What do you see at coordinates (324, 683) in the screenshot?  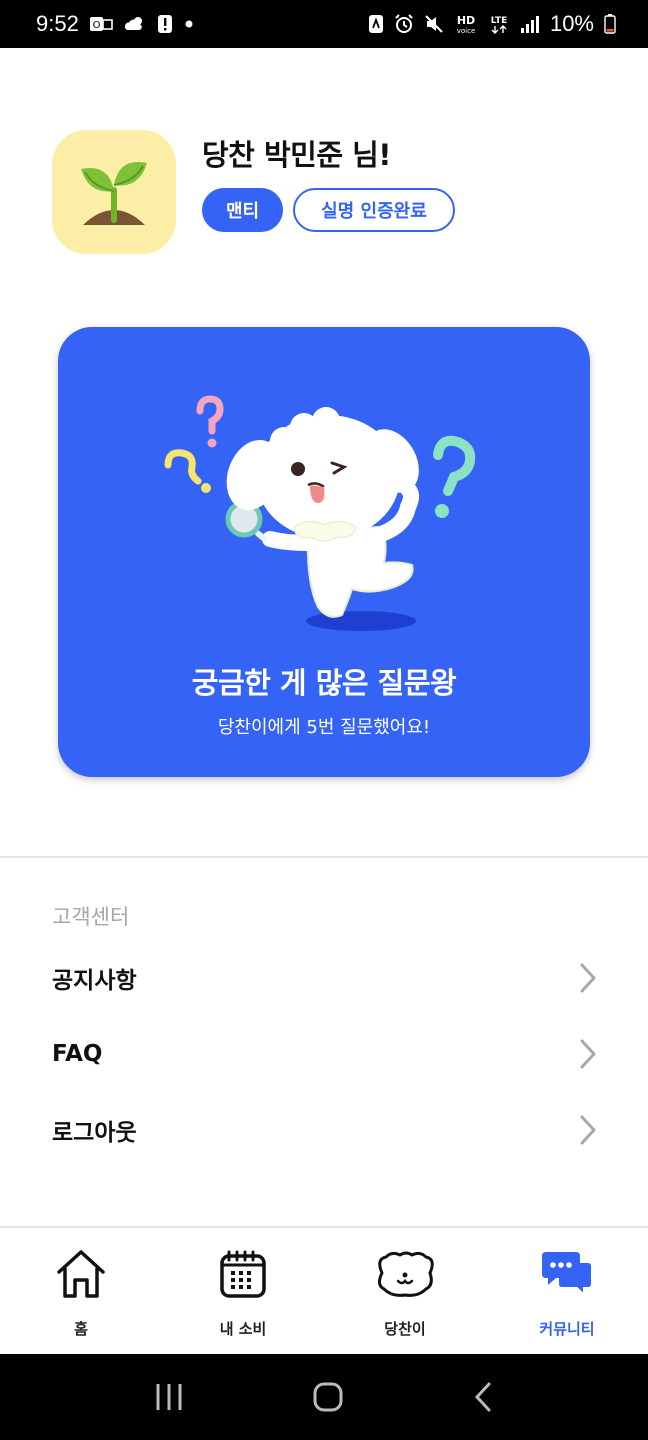 I see `card-title: 궁금한 게 많은 질문왕` at bounding box center [324, 683].